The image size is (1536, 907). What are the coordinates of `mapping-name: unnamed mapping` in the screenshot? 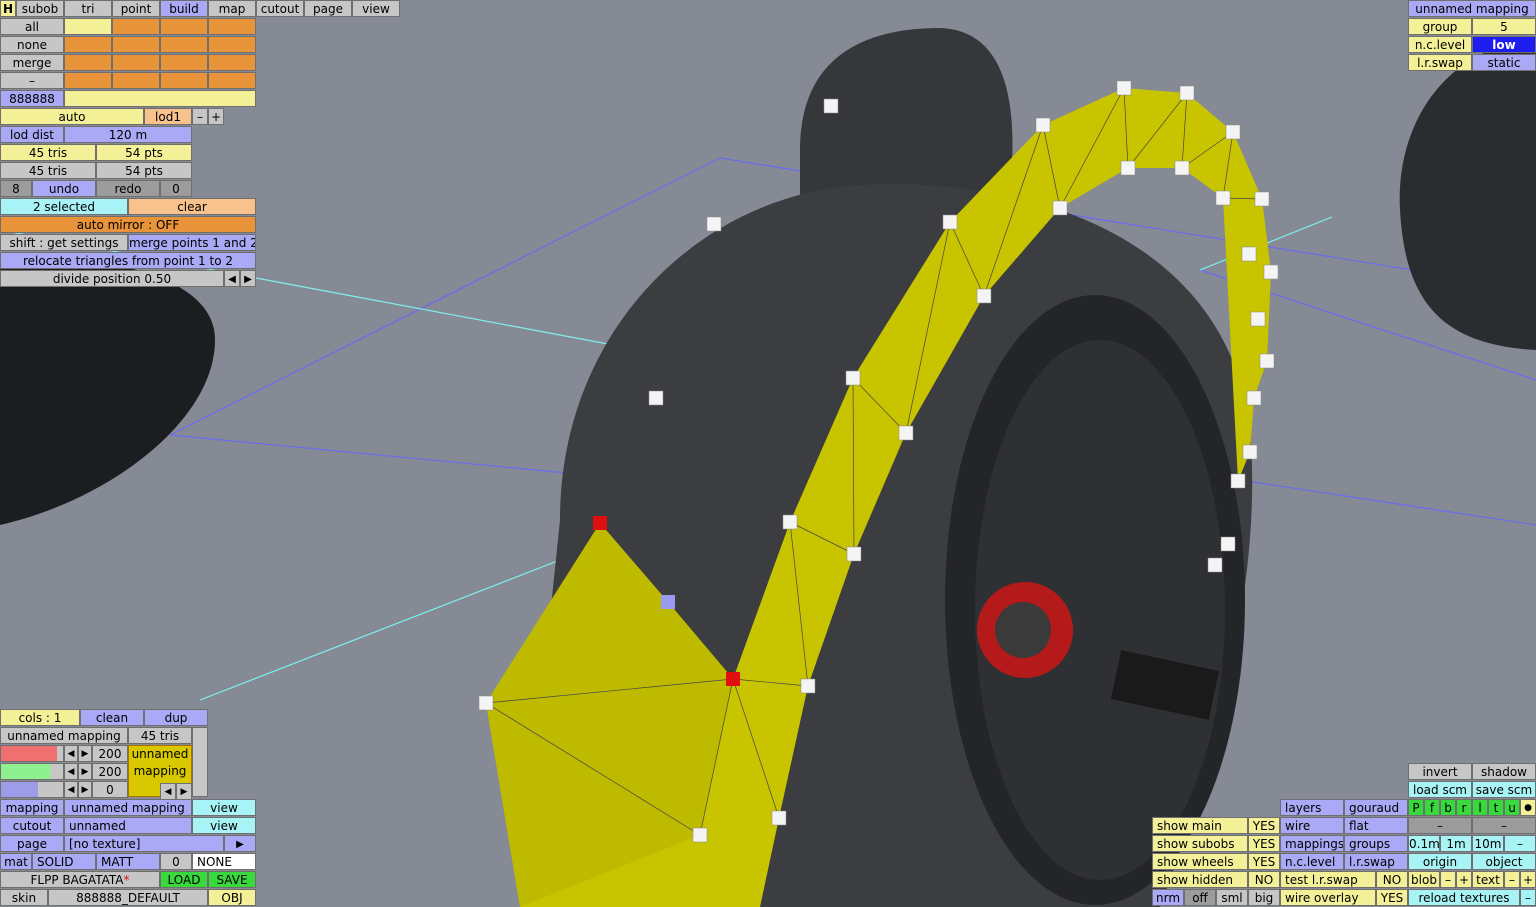 It's located at (64, 735).